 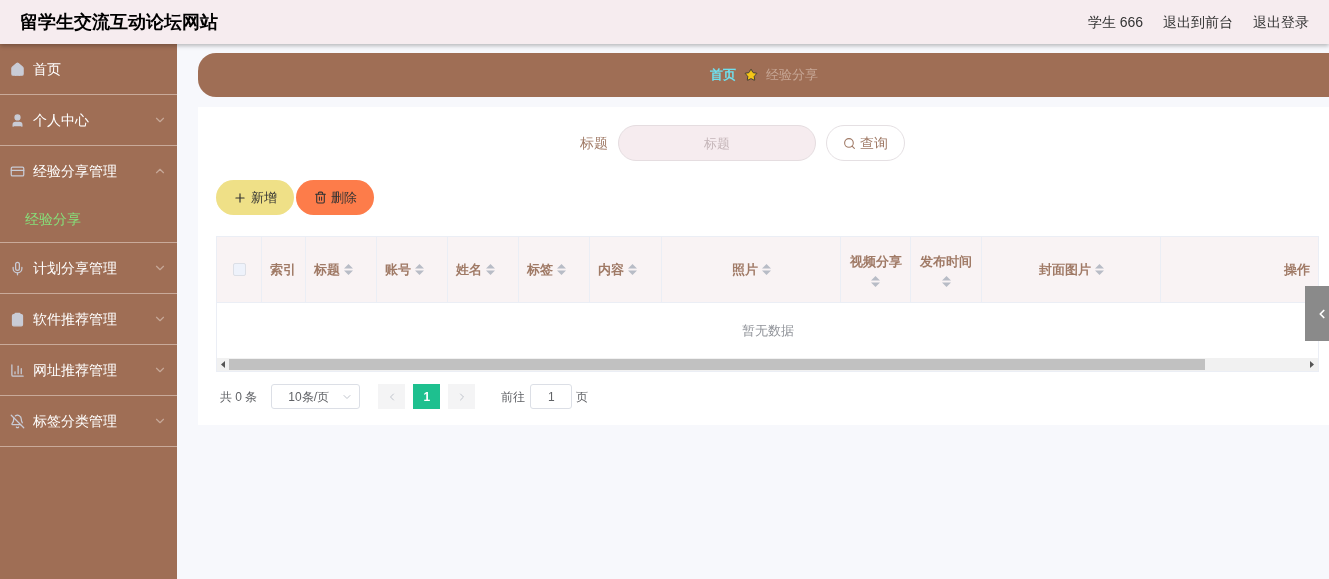 I want to click on microphone-icon, so click(x=17, y=268).